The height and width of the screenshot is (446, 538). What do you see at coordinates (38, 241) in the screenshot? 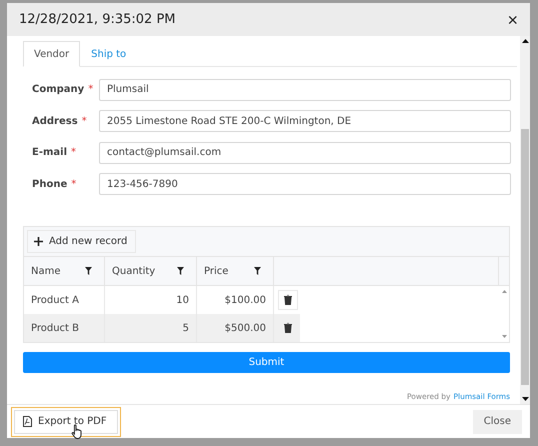
I see `plus-icon` at bounding box center [38, 241].